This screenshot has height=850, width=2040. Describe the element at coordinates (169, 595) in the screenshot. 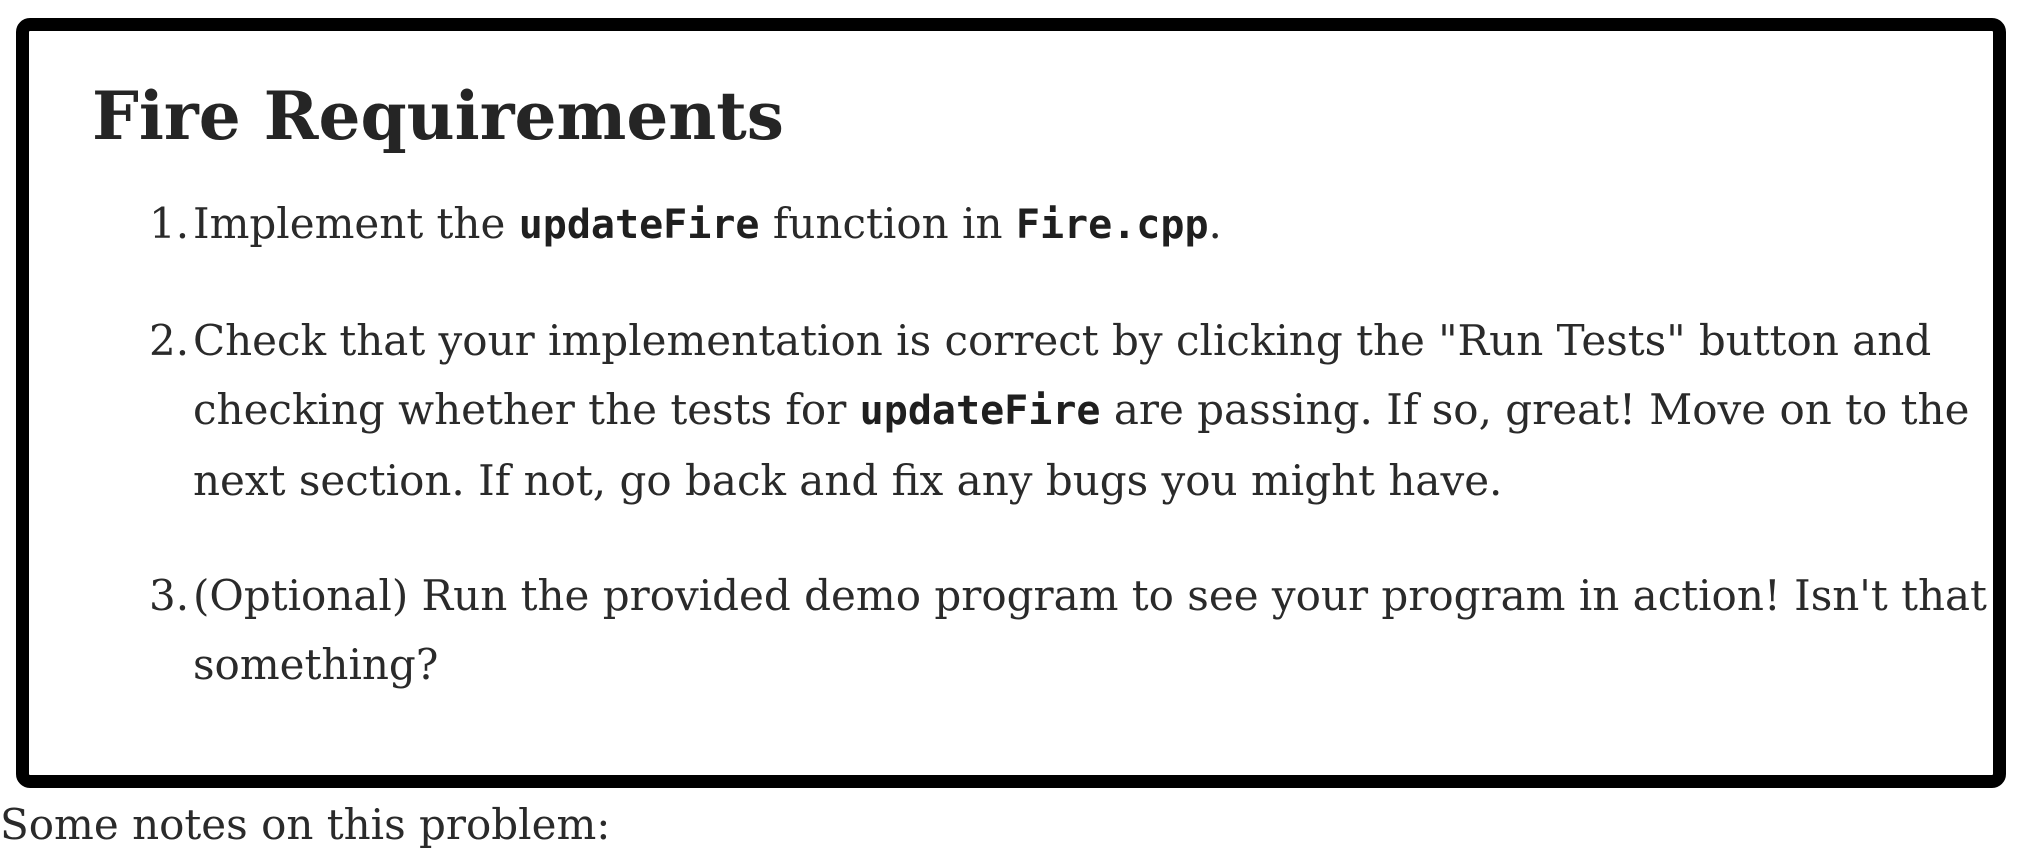

I see `list-item-number: 3.` at that location.